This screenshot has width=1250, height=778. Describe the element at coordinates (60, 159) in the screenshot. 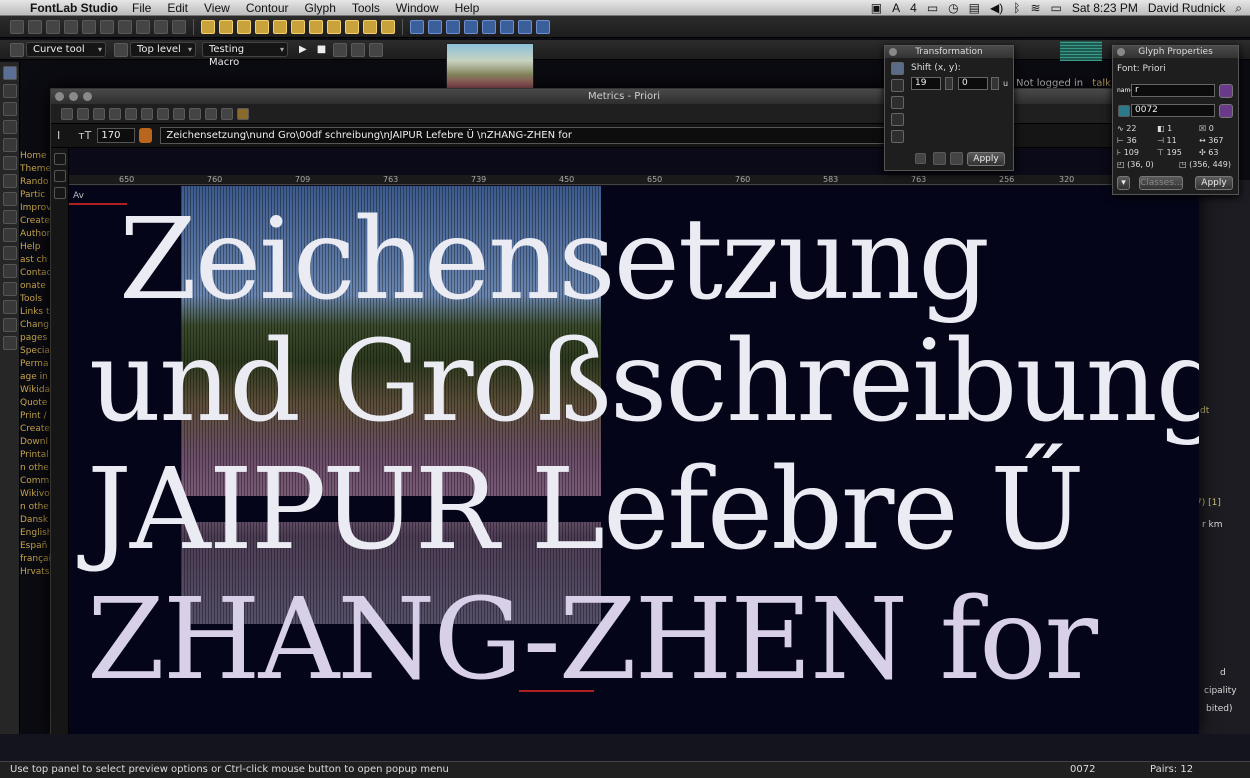

I see `text-tool-icon` at that location.